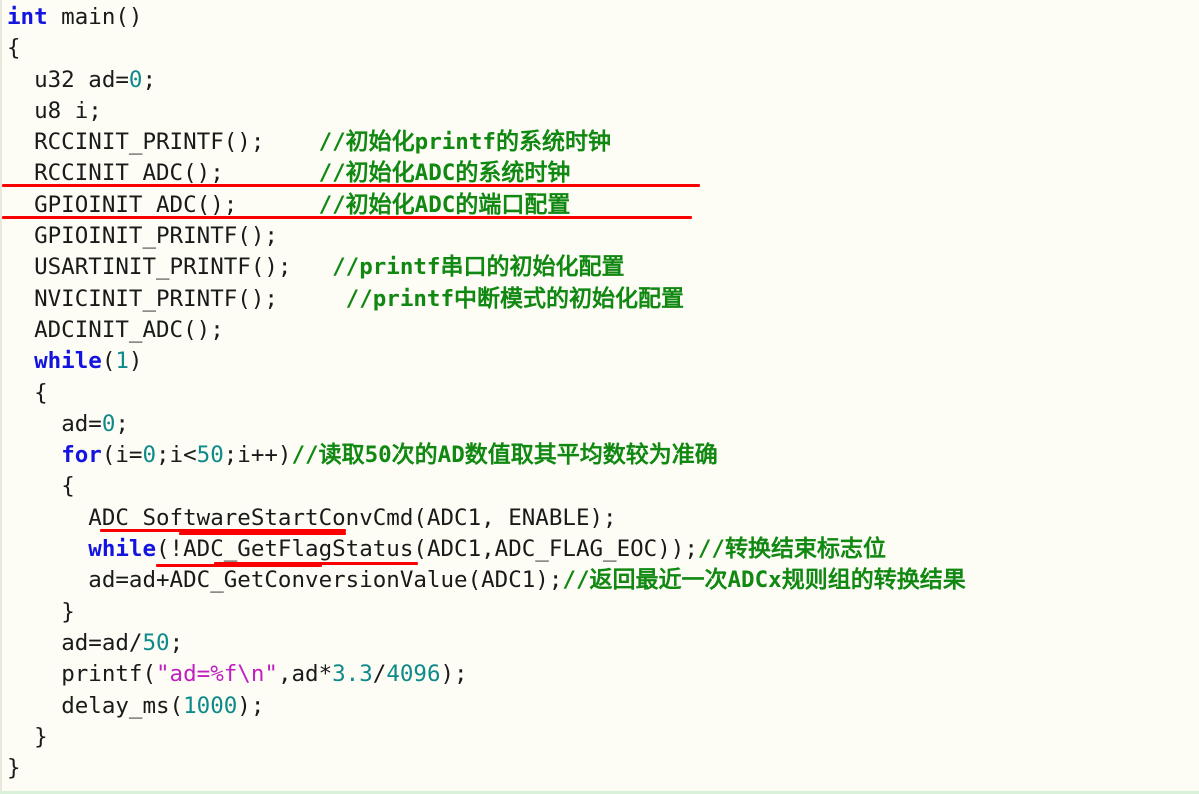 The height and width of the screenshot is (794, 1199). I want to click on code-line: ad=ad/50;, so click(603, 643).